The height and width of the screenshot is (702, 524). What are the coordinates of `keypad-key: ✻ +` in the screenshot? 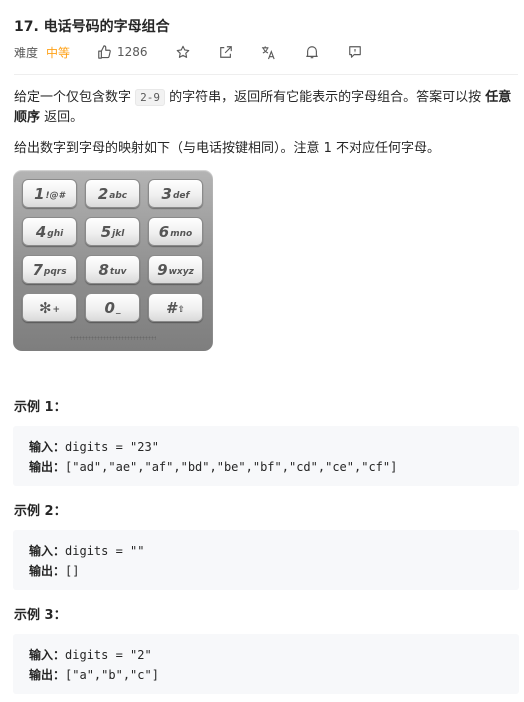 It's located at (49, 307).